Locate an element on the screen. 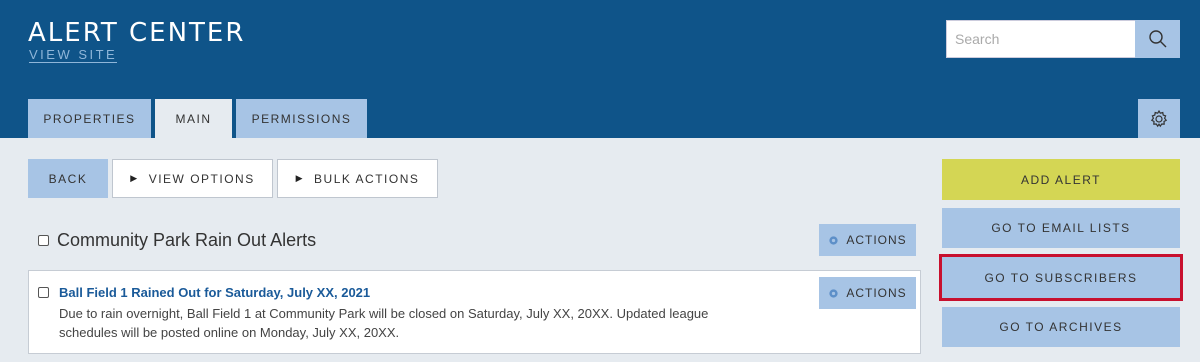 The image size is (1200, 362). settings-button is located at coordinates (1159, 118).